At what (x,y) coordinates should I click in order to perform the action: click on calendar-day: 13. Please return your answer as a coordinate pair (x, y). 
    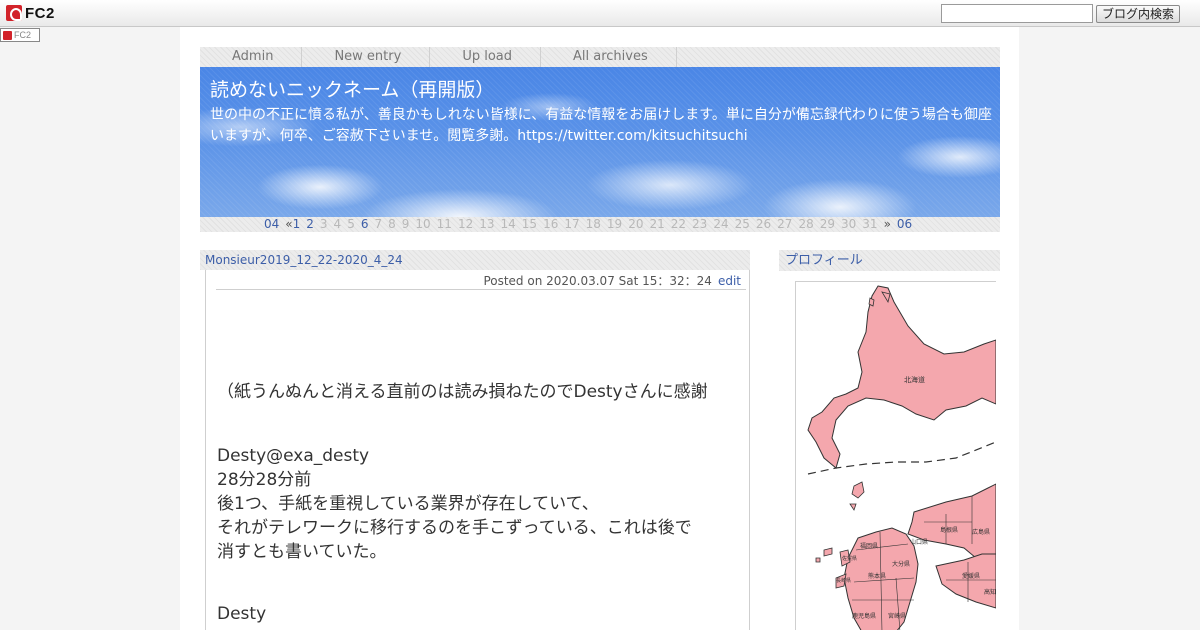
    Looking at the image, I should click on (487, 224).